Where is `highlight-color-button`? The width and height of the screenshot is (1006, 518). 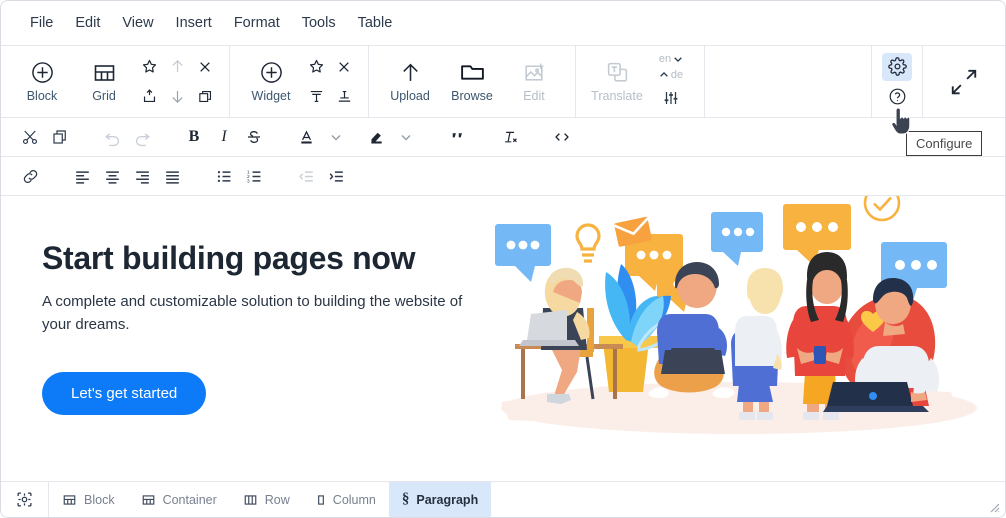 highlight-color-button is located at coordinates (376, 137).